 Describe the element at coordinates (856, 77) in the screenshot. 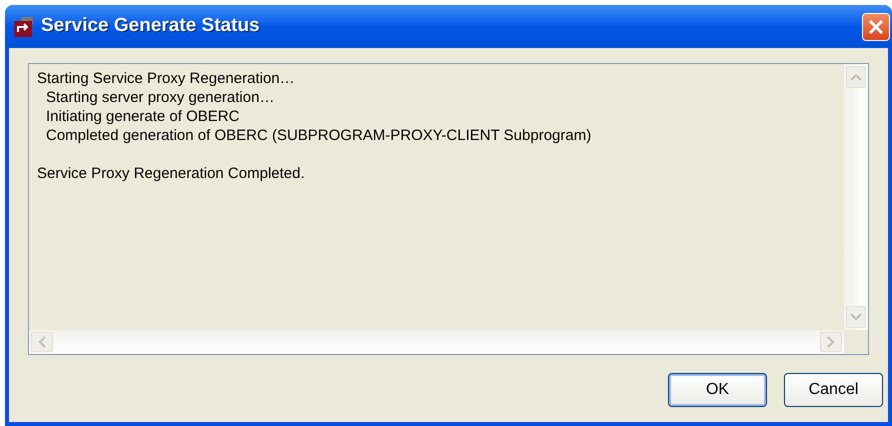

I see `scroll-up-icon` at that location.